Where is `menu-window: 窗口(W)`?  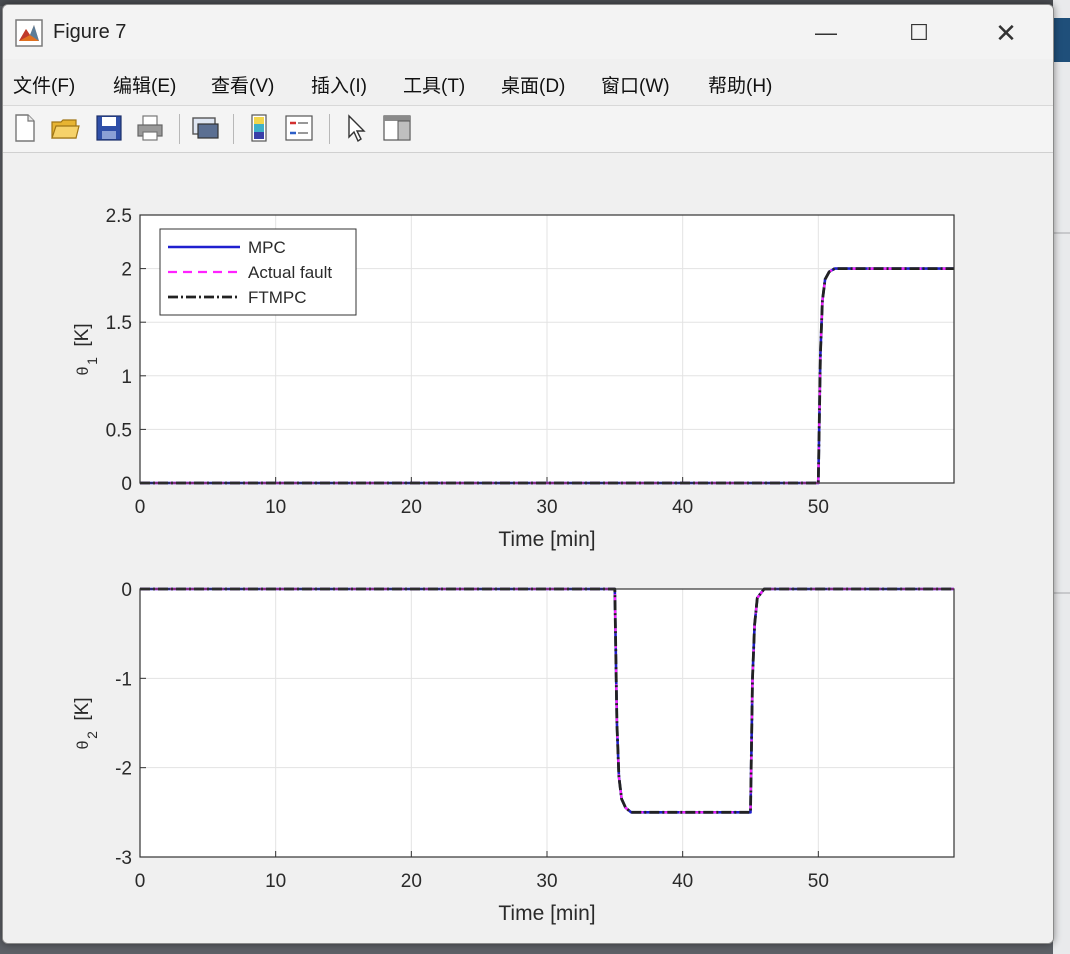 menu-window: 窗口(W) is located at coordinates (635, 84).